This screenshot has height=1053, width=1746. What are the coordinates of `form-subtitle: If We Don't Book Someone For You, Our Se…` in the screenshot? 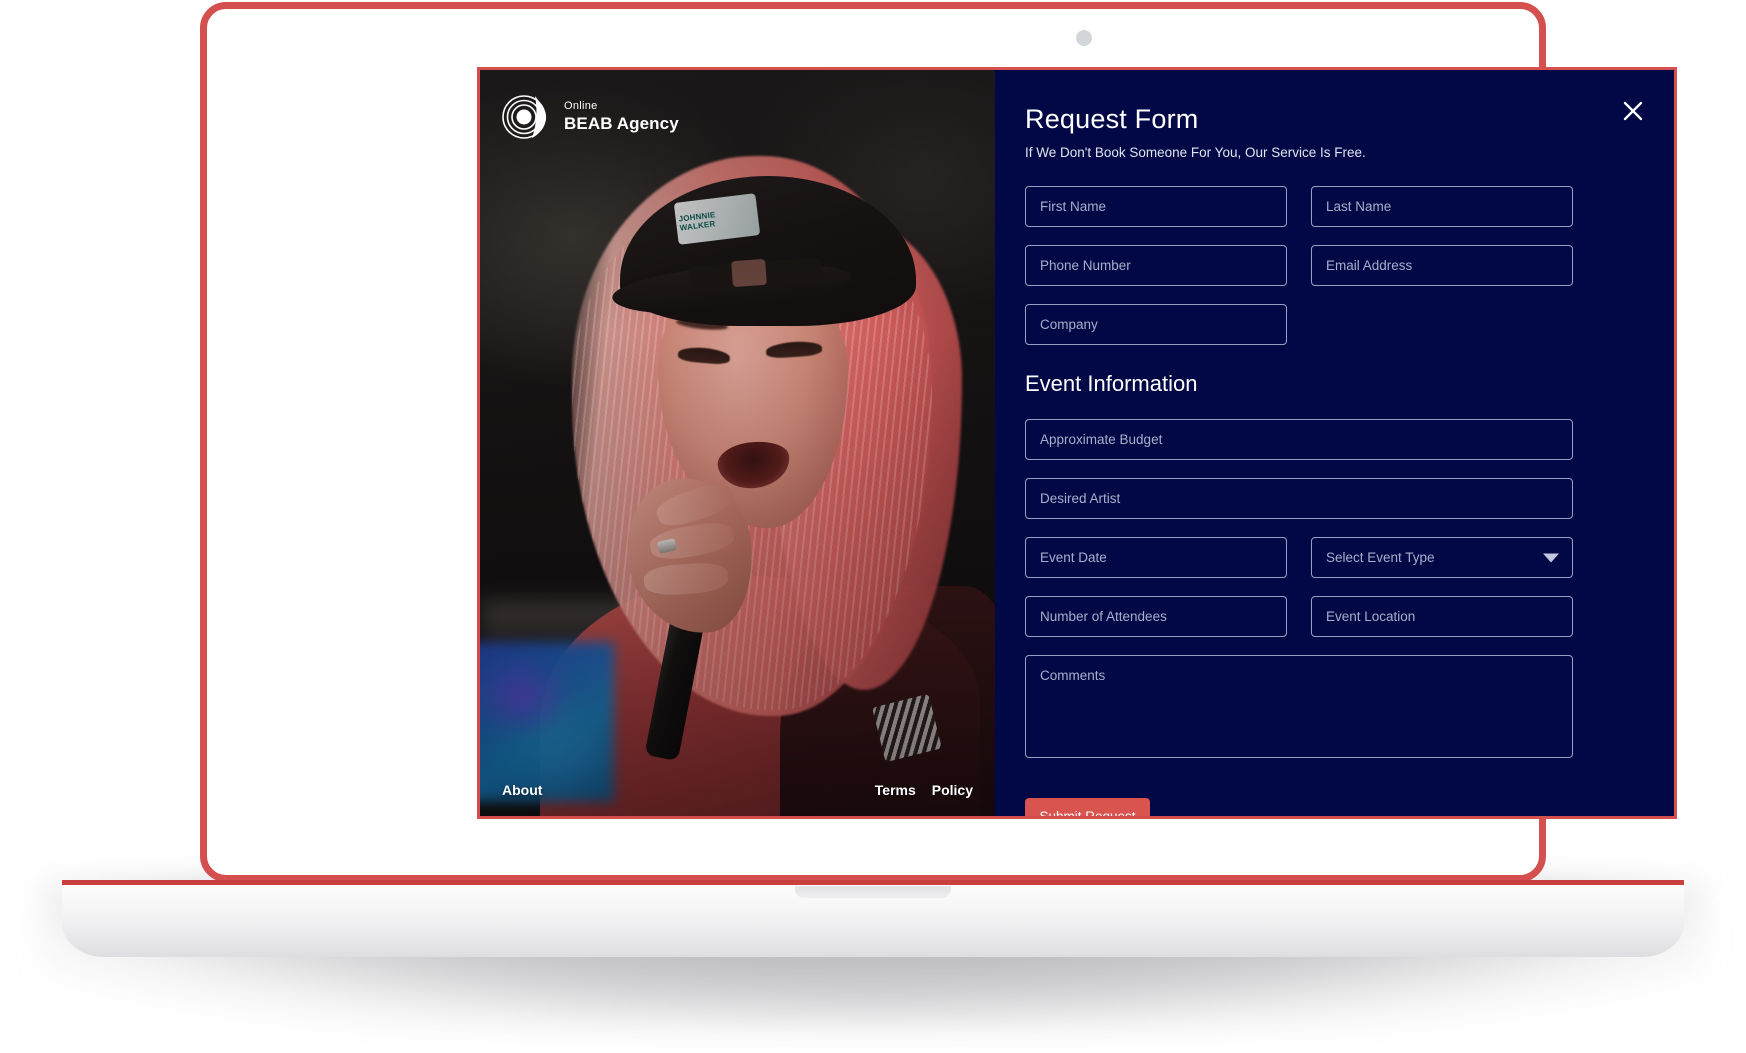 It's located at (1195, 152).